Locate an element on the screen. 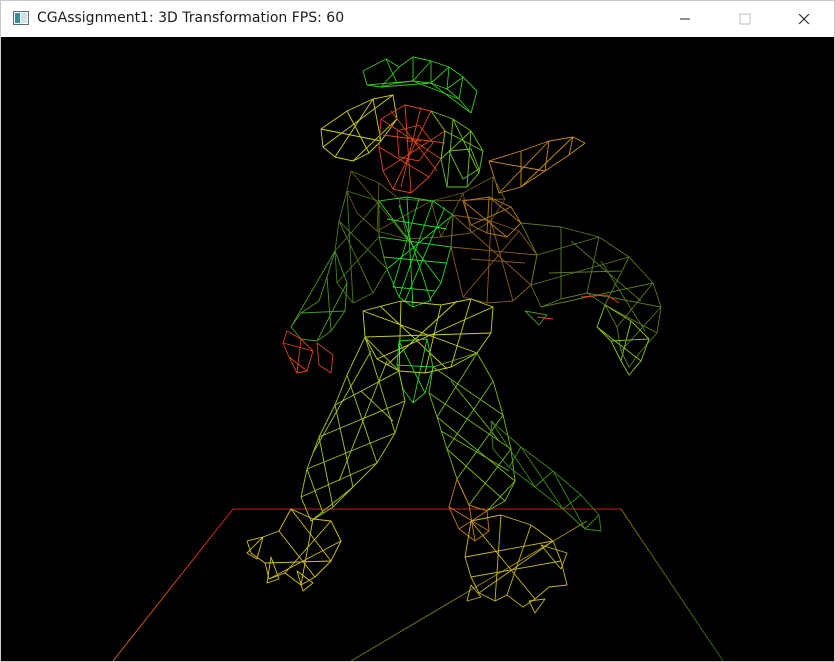  maximize-icon is located at coordinates (745, 19).